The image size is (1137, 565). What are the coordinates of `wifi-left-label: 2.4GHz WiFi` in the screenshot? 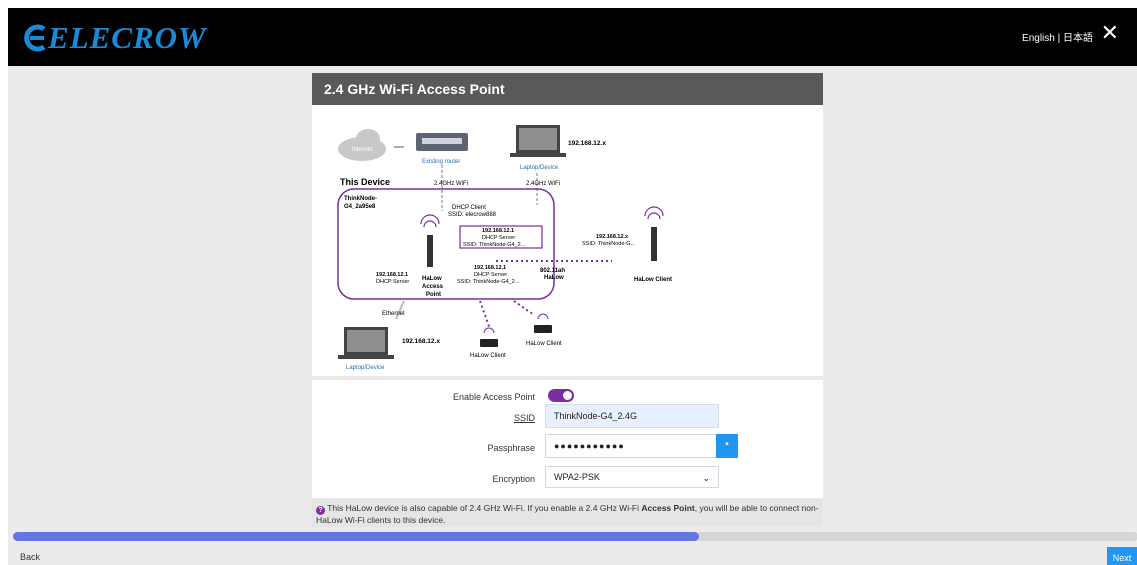 It's located at (451, 184).